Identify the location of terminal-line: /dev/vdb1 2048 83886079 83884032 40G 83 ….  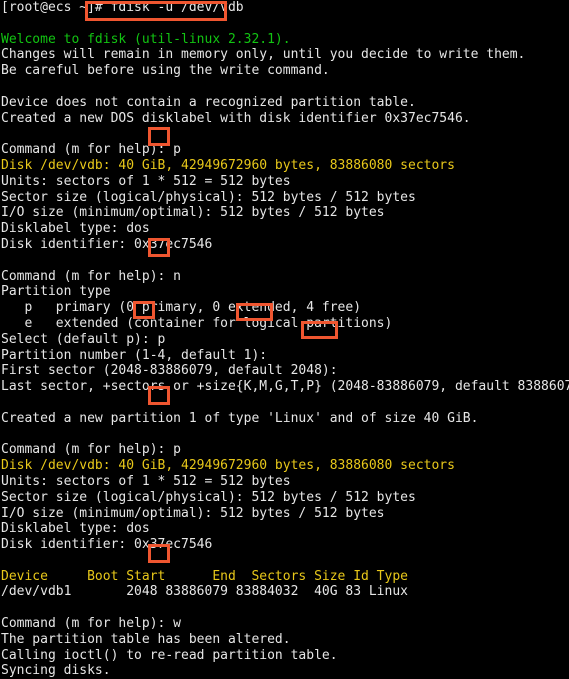
(204, 592).